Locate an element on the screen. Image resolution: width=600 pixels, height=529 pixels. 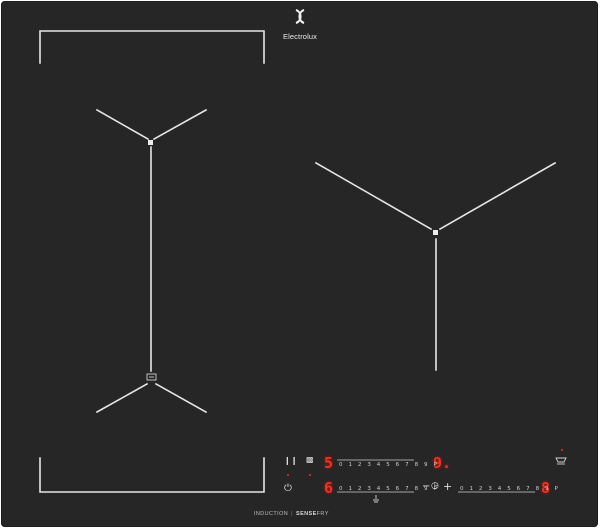
timer-icon: ◷ is located at coordinates (435, 486).